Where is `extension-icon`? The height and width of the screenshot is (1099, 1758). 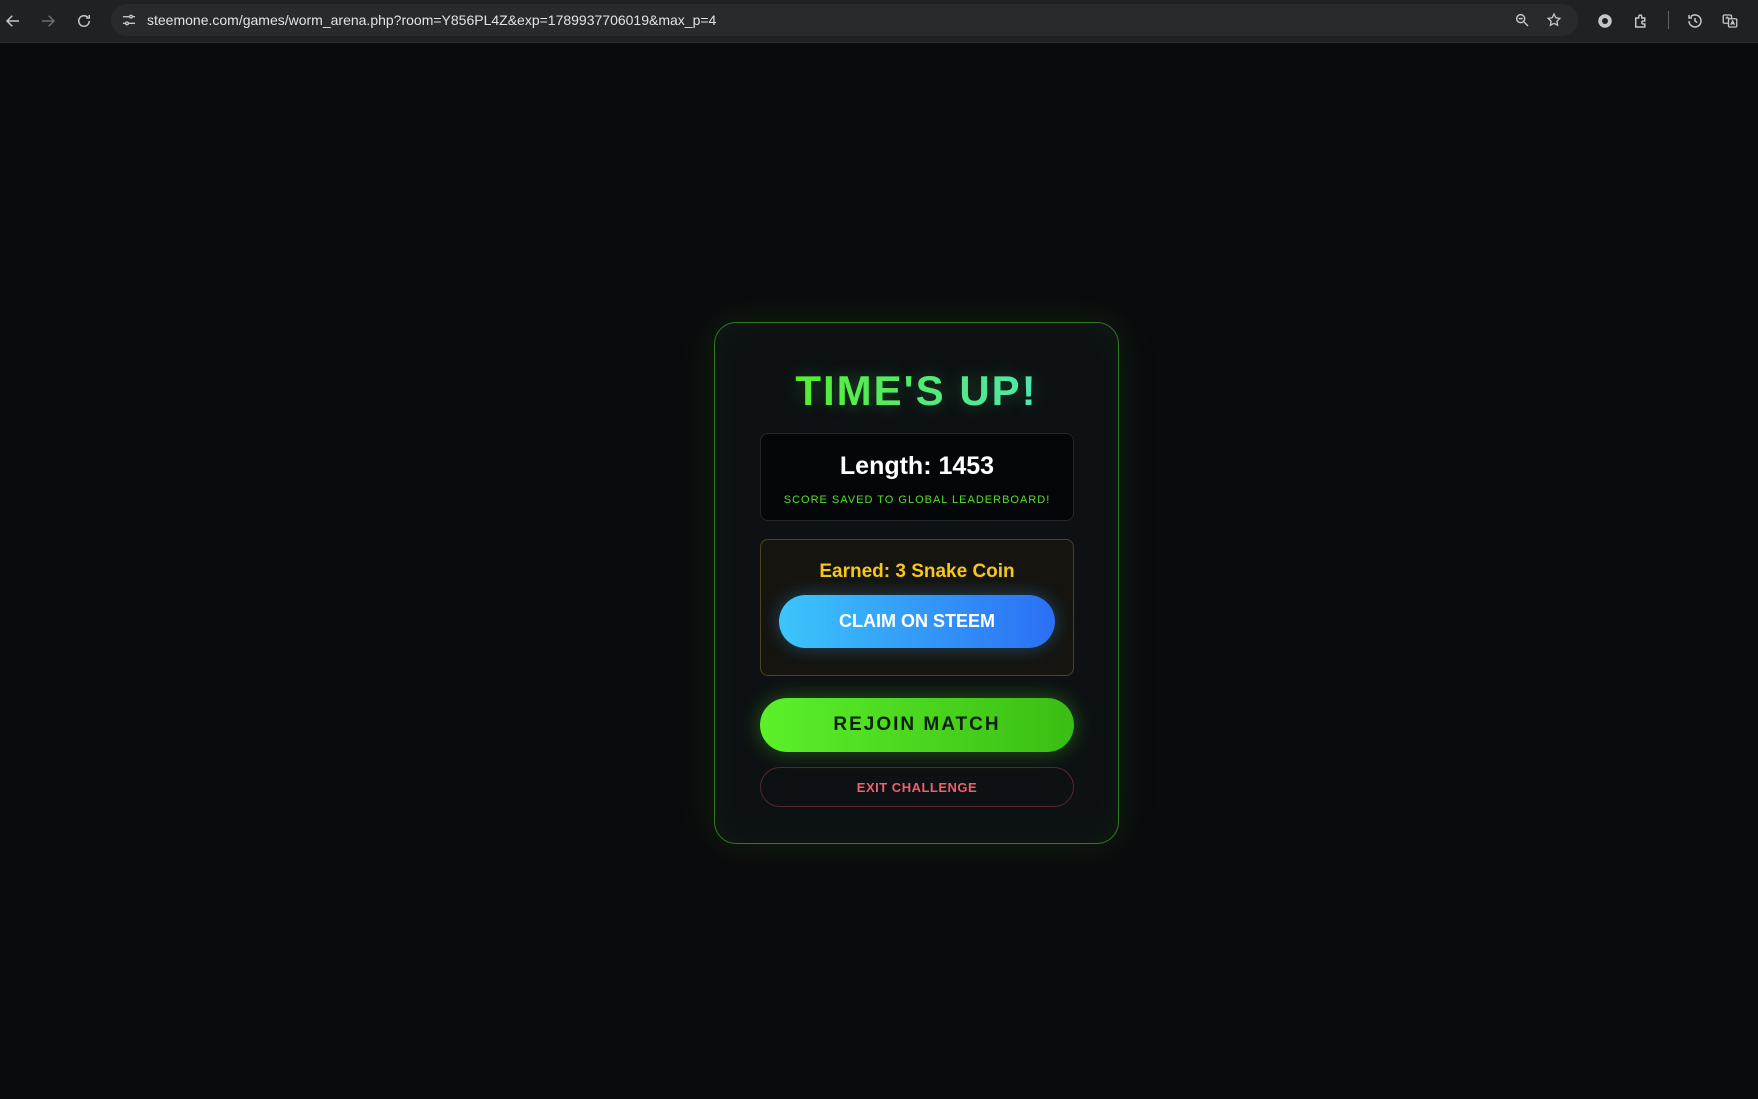
extension-icon is located at coordinates (1605, 21).